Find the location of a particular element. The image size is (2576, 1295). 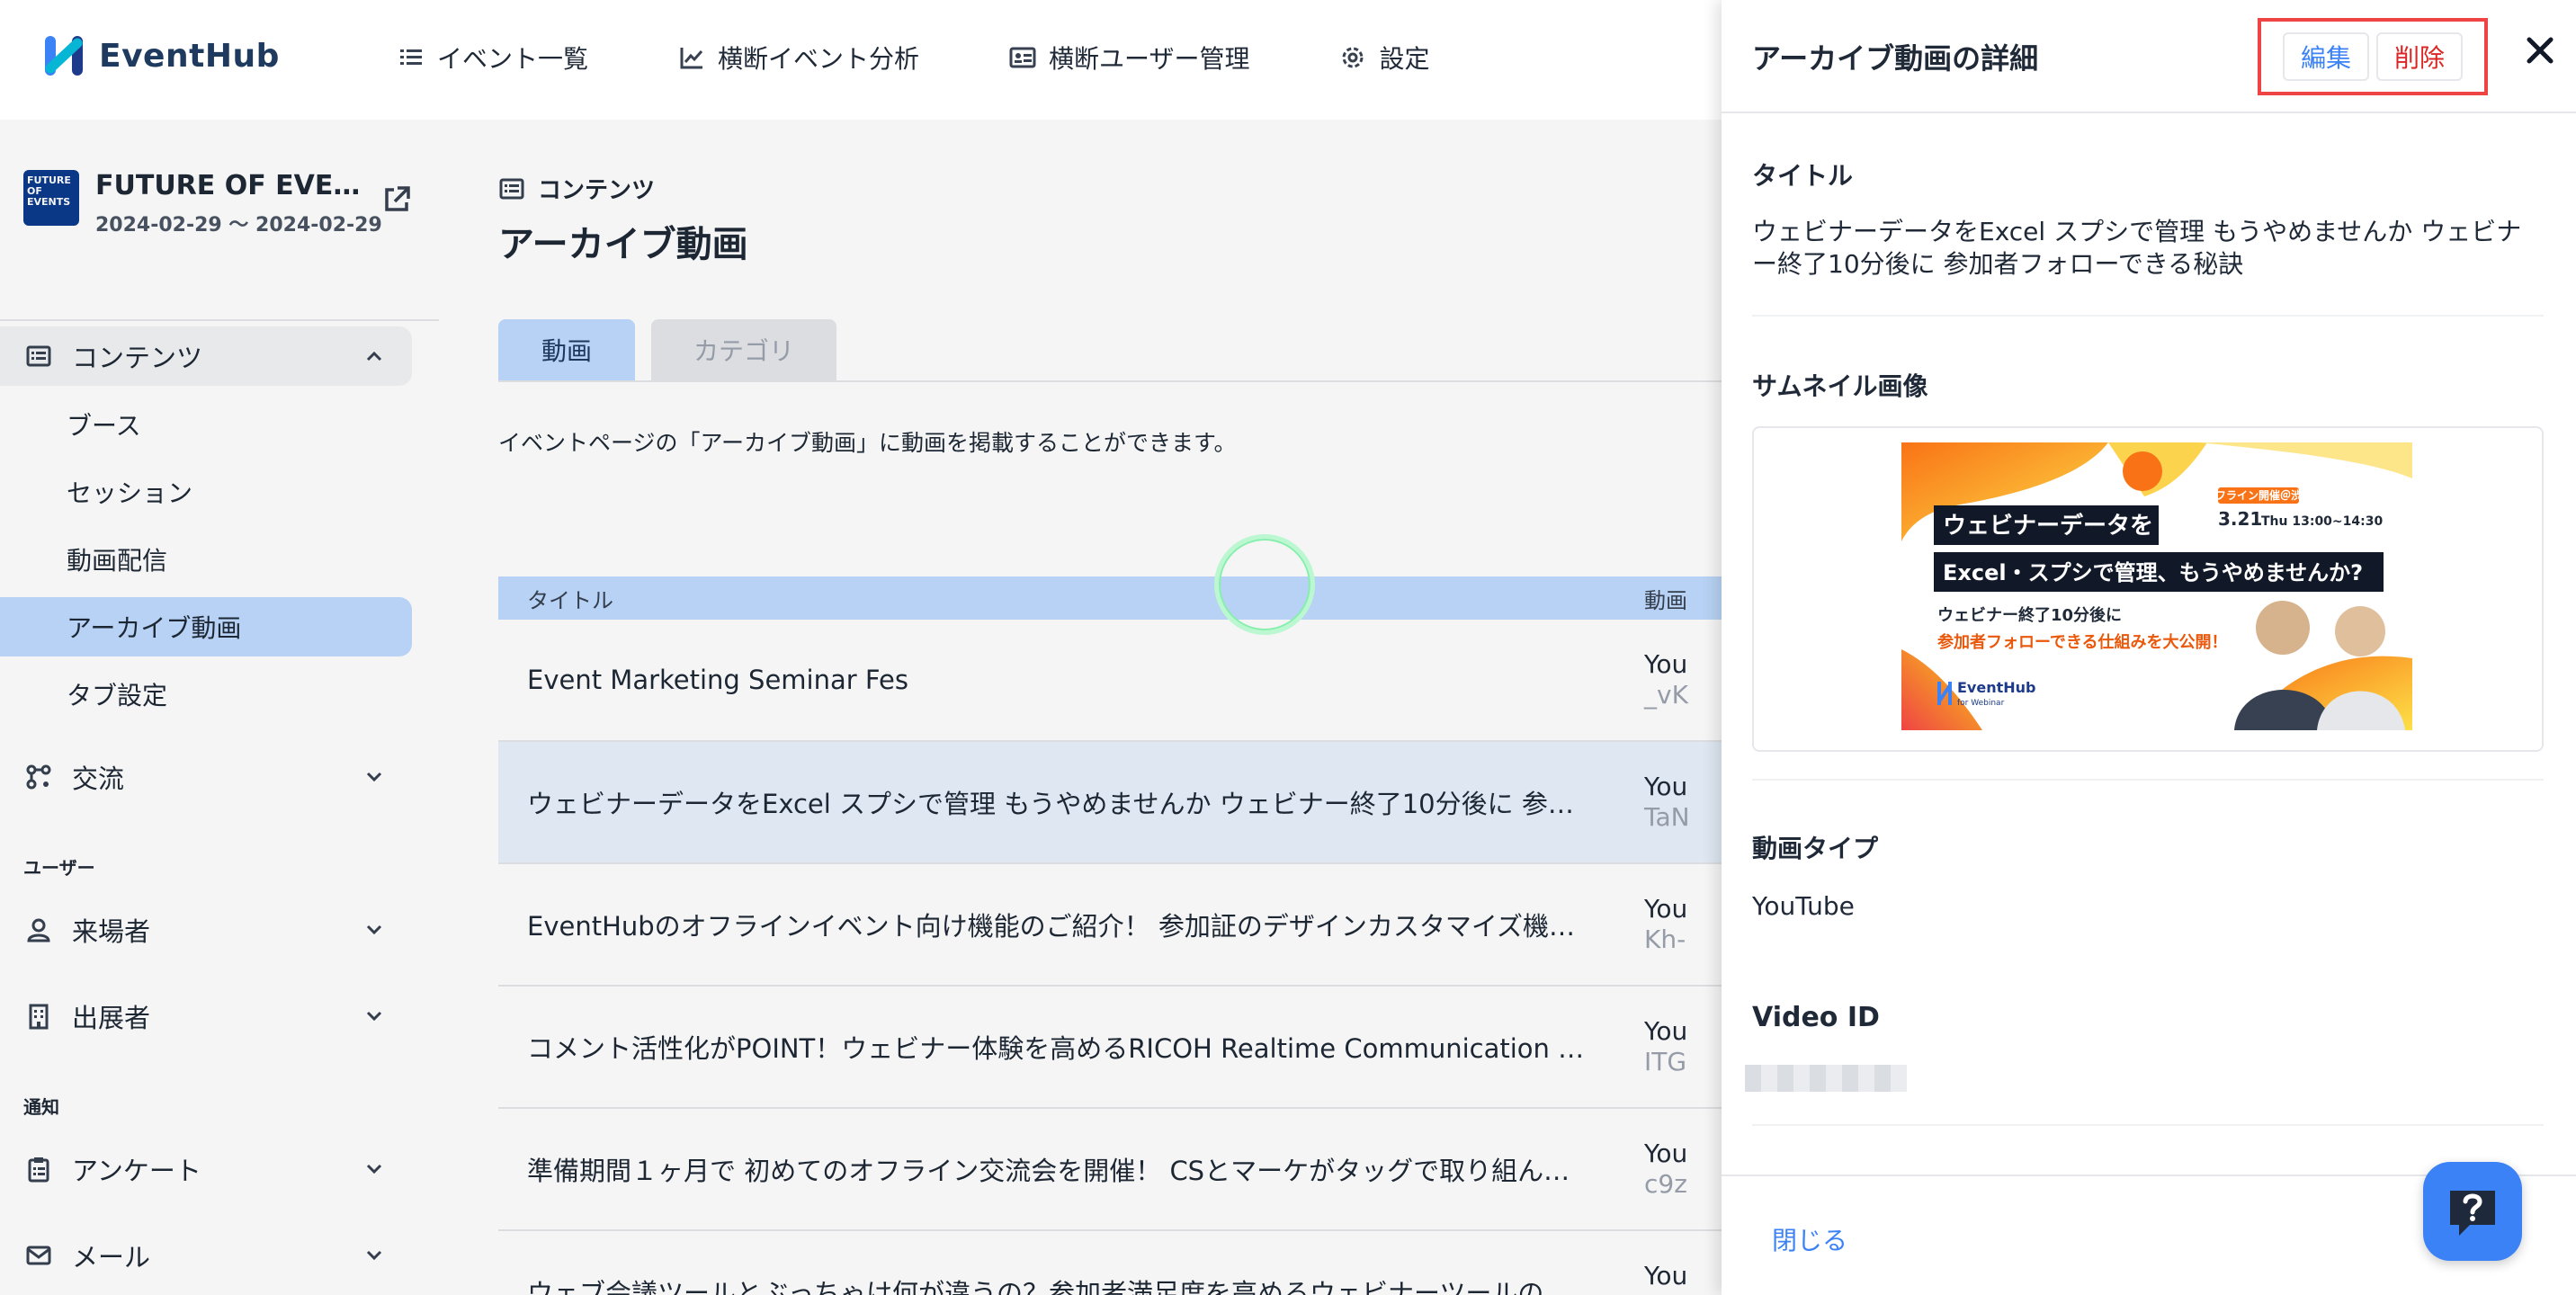

sidebar-heading-users: ユーザー is located at coordinates (59, 868).